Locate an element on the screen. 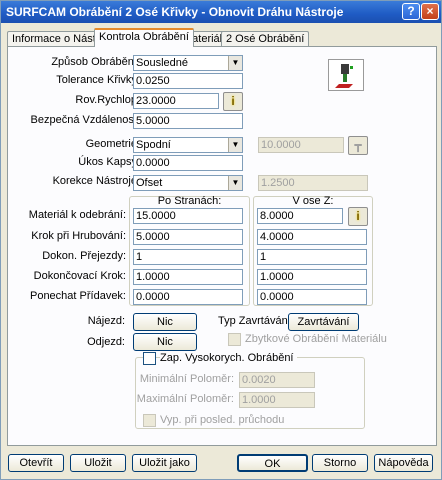  ponechat-label: Ponechat Přídavek: is located at coordinates (77, 296).